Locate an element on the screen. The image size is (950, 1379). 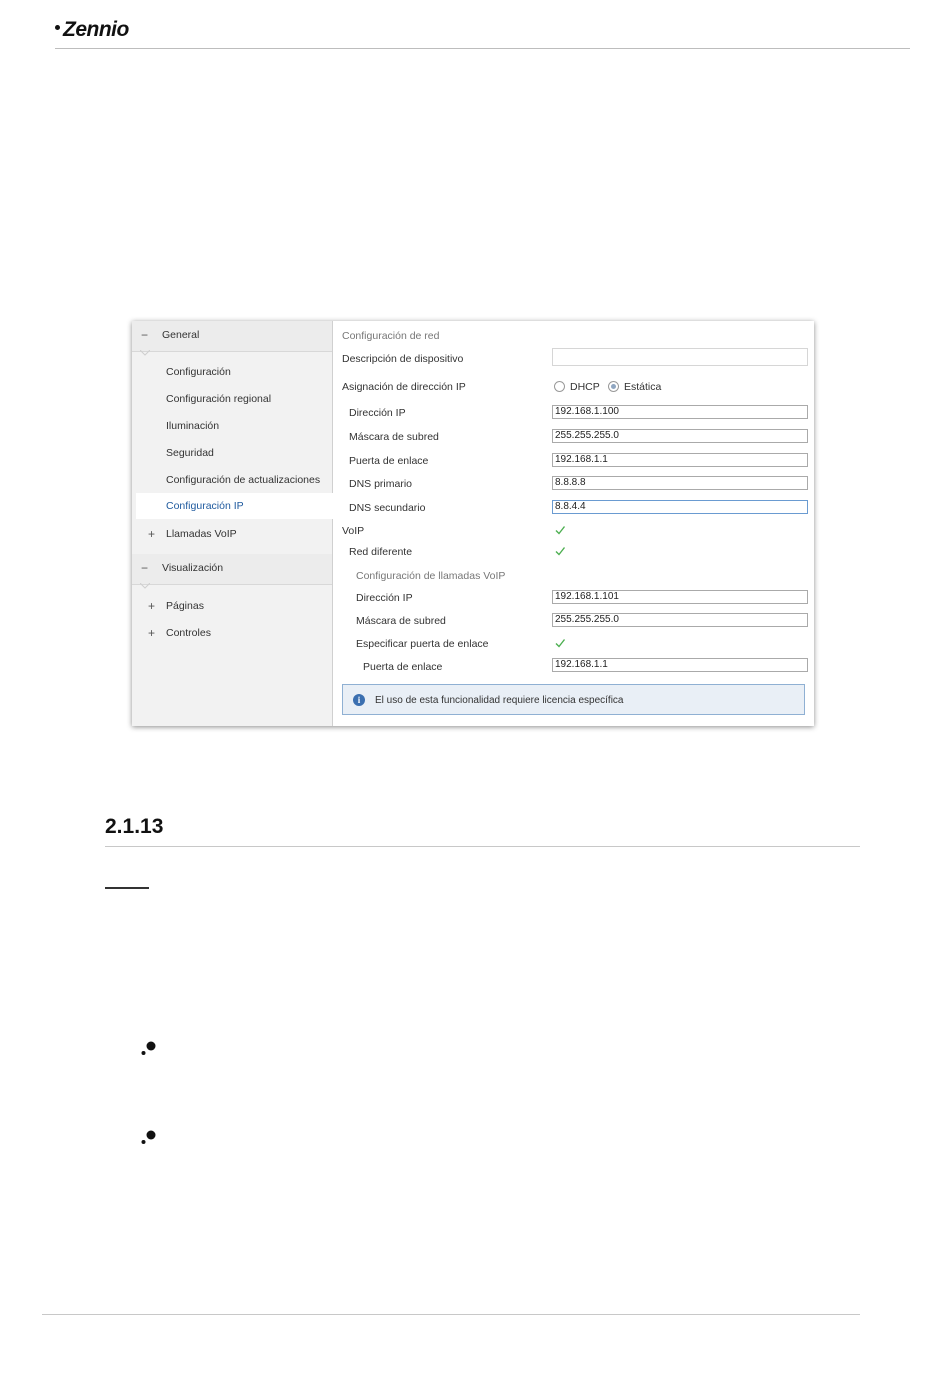
sidebar-item-controles: Controles is located at coordinates (188, 633).